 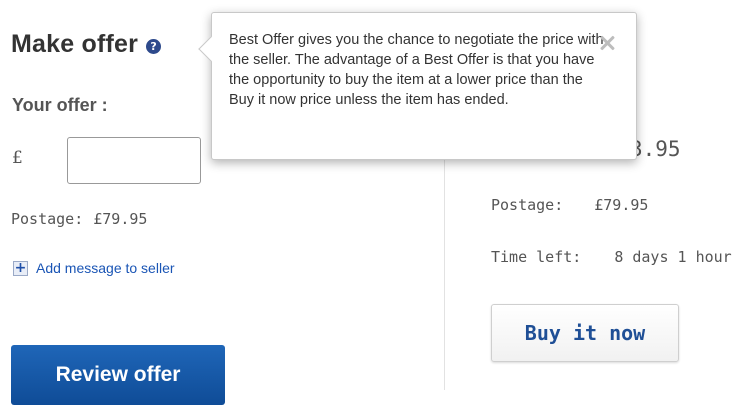 I want to click on offer-amount-input, so click(x=134, y=160).